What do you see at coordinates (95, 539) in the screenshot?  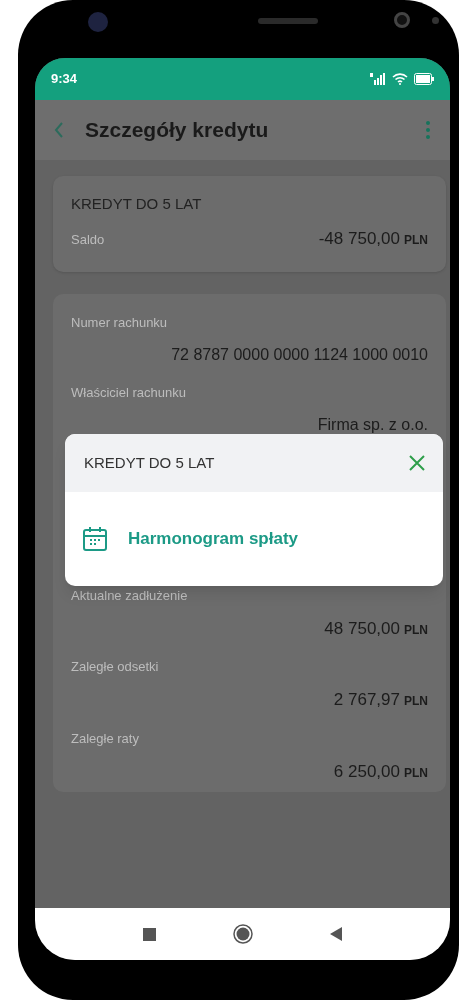 I see `calendar-icon` at bounding box center [95, 539].